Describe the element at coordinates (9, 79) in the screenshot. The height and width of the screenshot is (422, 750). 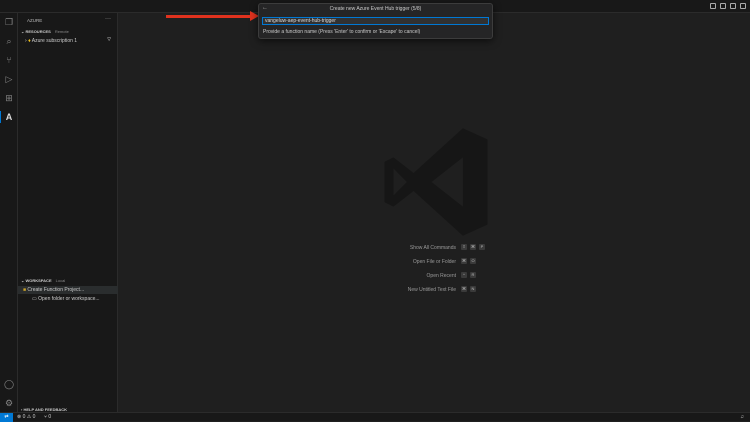
I see `run-debug-icon: ▷` at that location.